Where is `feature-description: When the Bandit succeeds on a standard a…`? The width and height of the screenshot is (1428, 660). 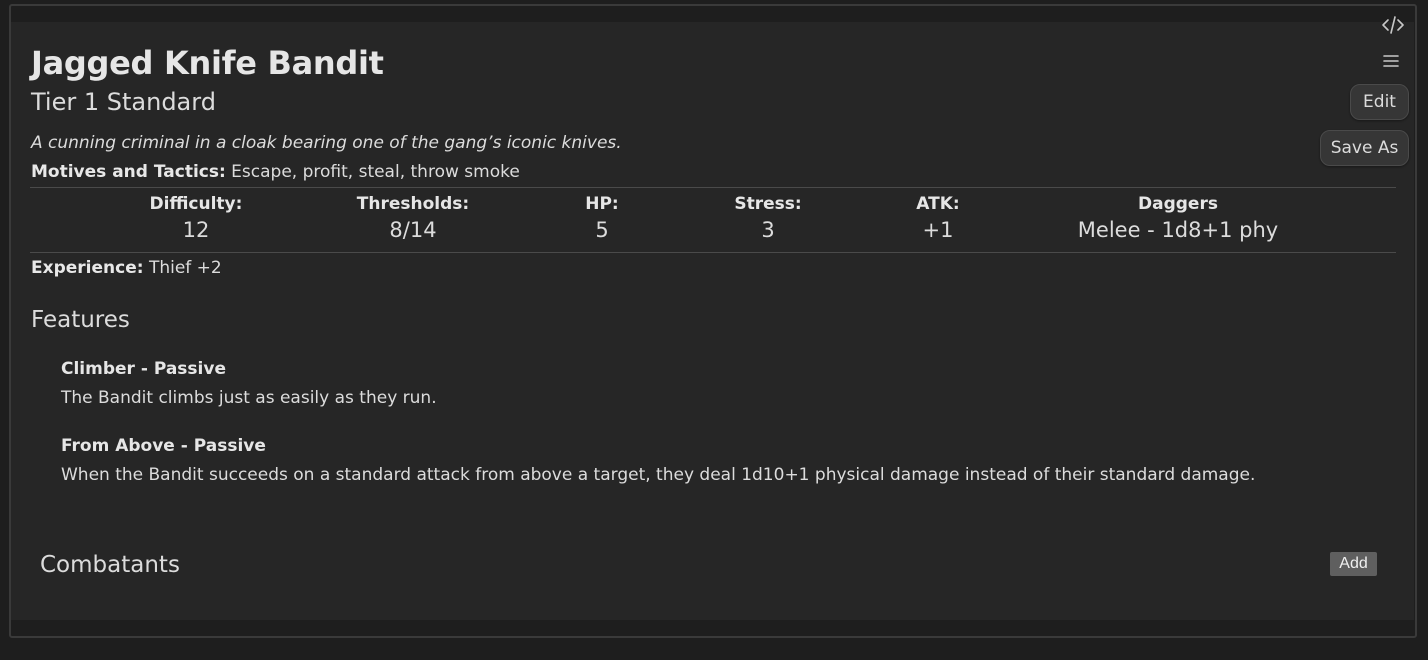 feature-description: When the Bandit succeeds on a standard a… is located at coordinates (658, 475).